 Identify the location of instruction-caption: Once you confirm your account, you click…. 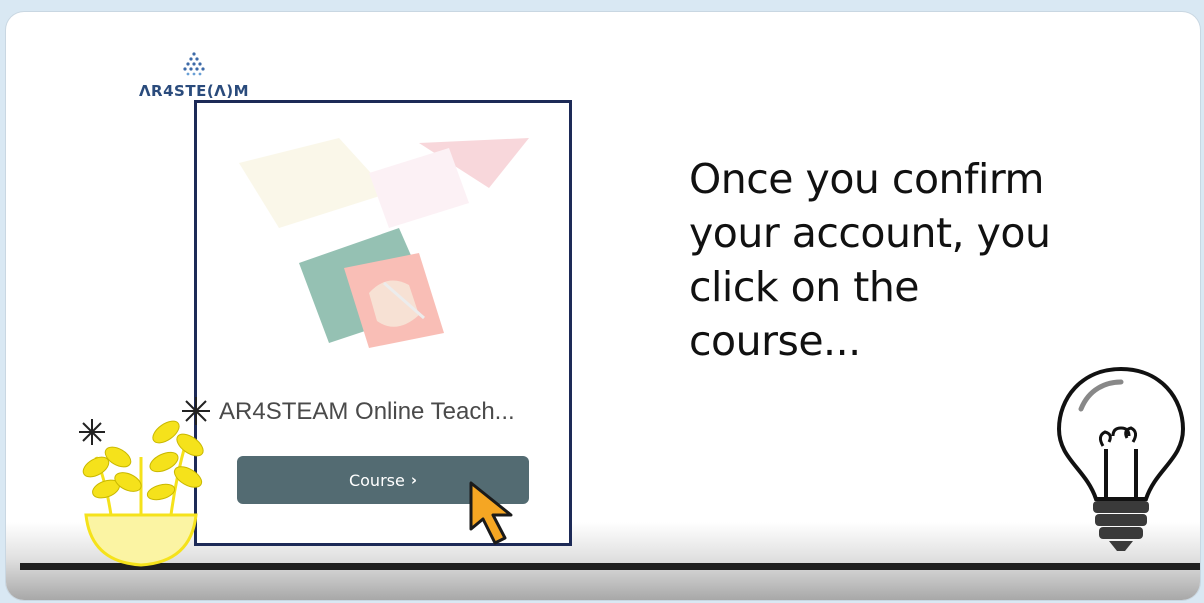
(904, 260).